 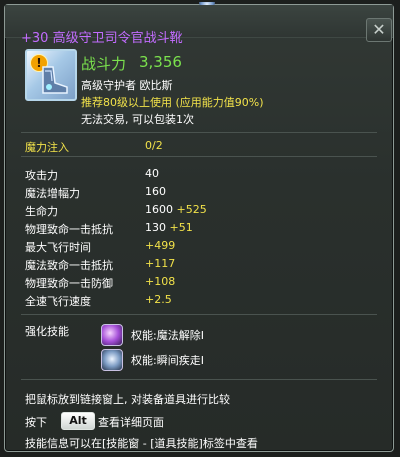 What do you see at coordinates (154, 145) in the screenshot?
I see `mana-infusion-value: 0/2` at bounding box center [154, 145].